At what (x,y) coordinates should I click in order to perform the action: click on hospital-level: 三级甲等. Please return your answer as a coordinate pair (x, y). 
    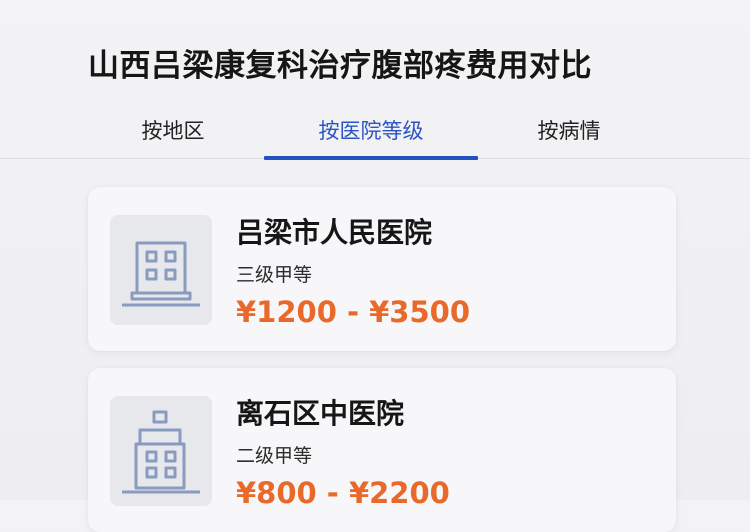
    Looking at the image, I should click on (274, 275).